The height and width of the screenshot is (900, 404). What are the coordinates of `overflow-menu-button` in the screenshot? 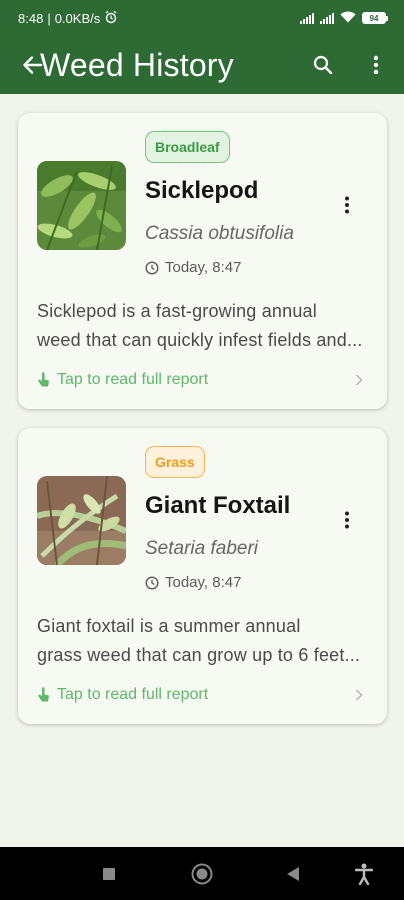 It's located at (376, 65).